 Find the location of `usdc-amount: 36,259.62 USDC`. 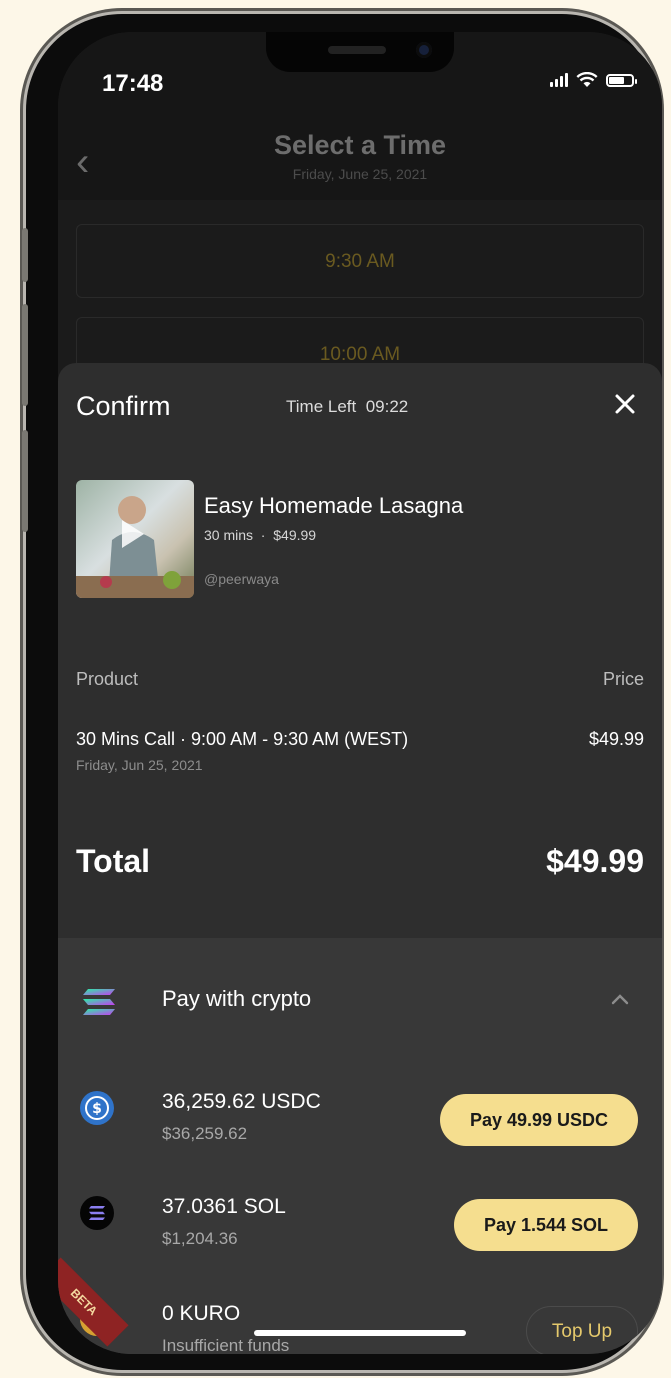

usdc-amount: 36,259.62 USDC is located at coordinates (241, 1101).